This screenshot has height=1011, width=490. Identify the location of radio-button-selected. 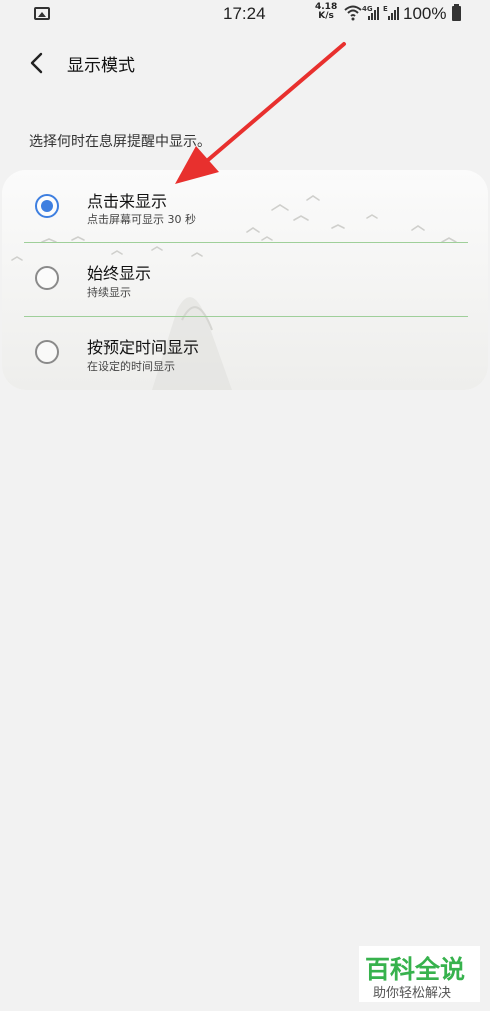
(47, 206).